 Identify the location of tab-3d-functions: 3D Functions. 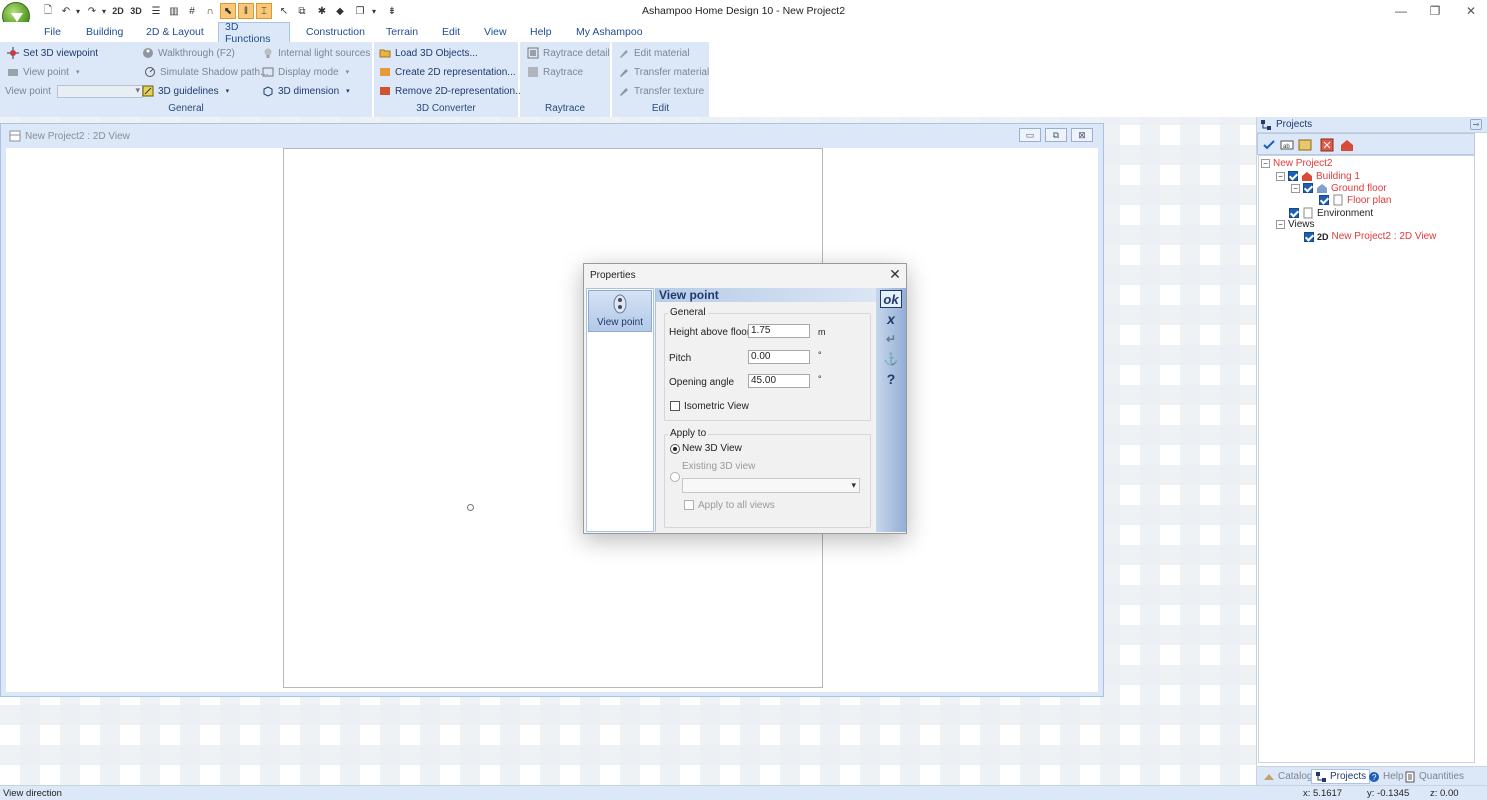
(254, 33).